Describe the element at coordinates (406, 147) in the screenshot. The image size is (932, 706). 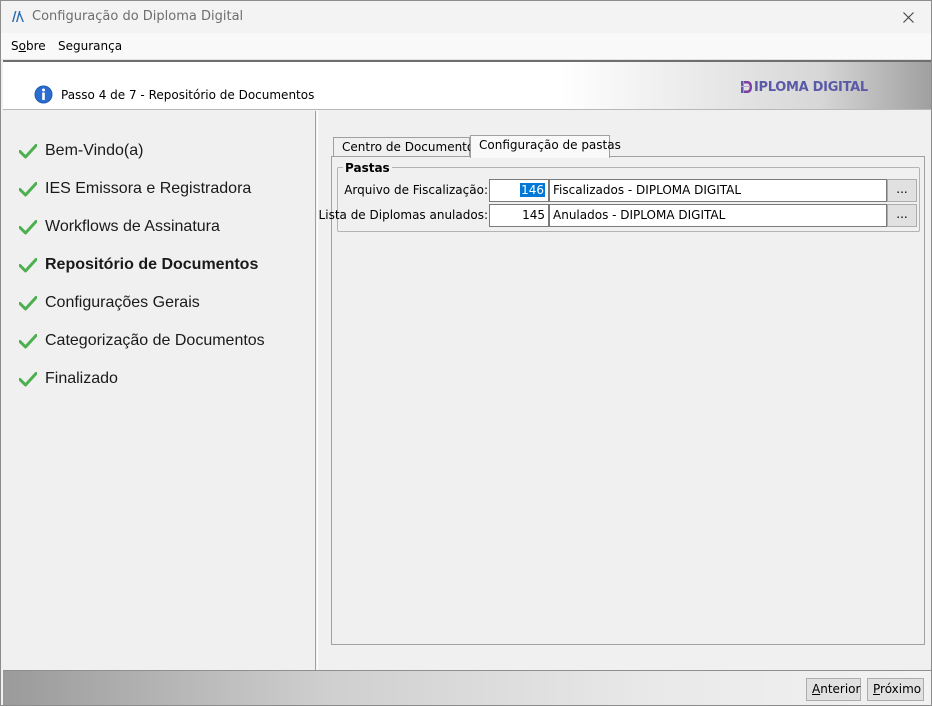
I see `tab-centro-de-documentos: Centro de Documentos` at that location.